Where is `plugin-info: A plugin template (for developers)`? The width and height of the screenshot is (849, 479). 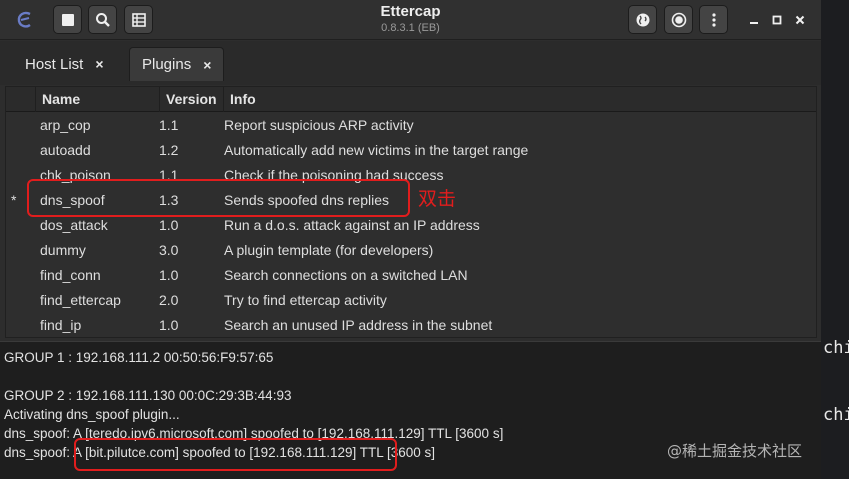
plugin-info: A plugin template (for developers) is located at coordinates (329, 250).